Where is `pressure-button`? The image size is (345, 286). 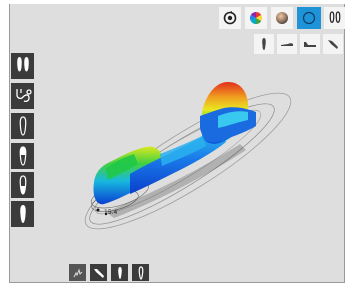
pressure-button is located at coordinates (77, 272).